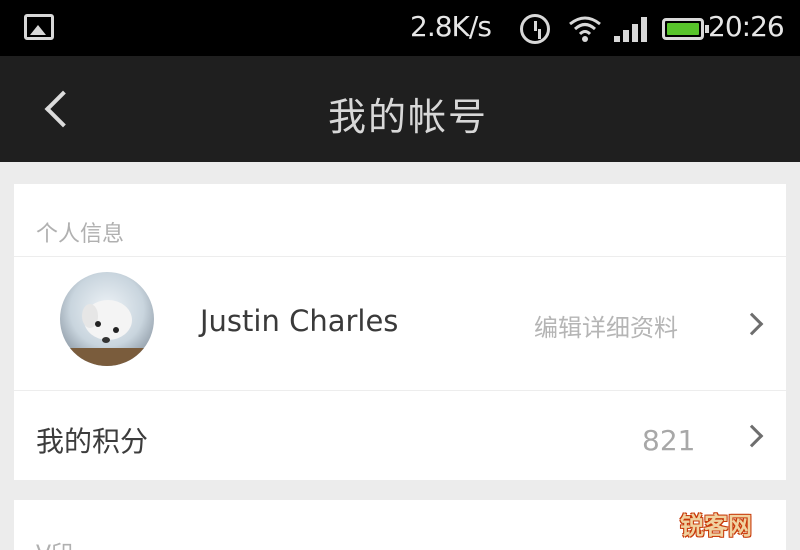 This screenshot has width=800, height=550. I want to click on points-label: 我的积分, so click(92, 441).